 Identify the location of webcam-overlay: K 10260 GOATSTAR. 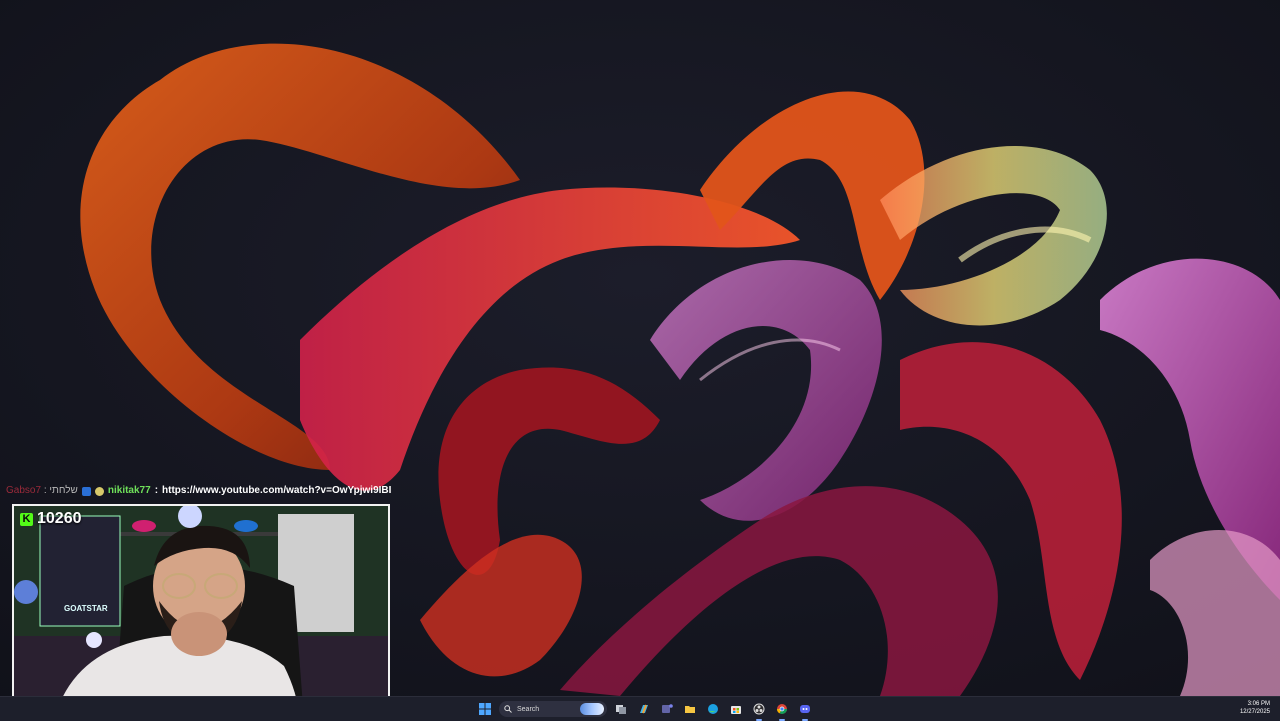
(201, 611).